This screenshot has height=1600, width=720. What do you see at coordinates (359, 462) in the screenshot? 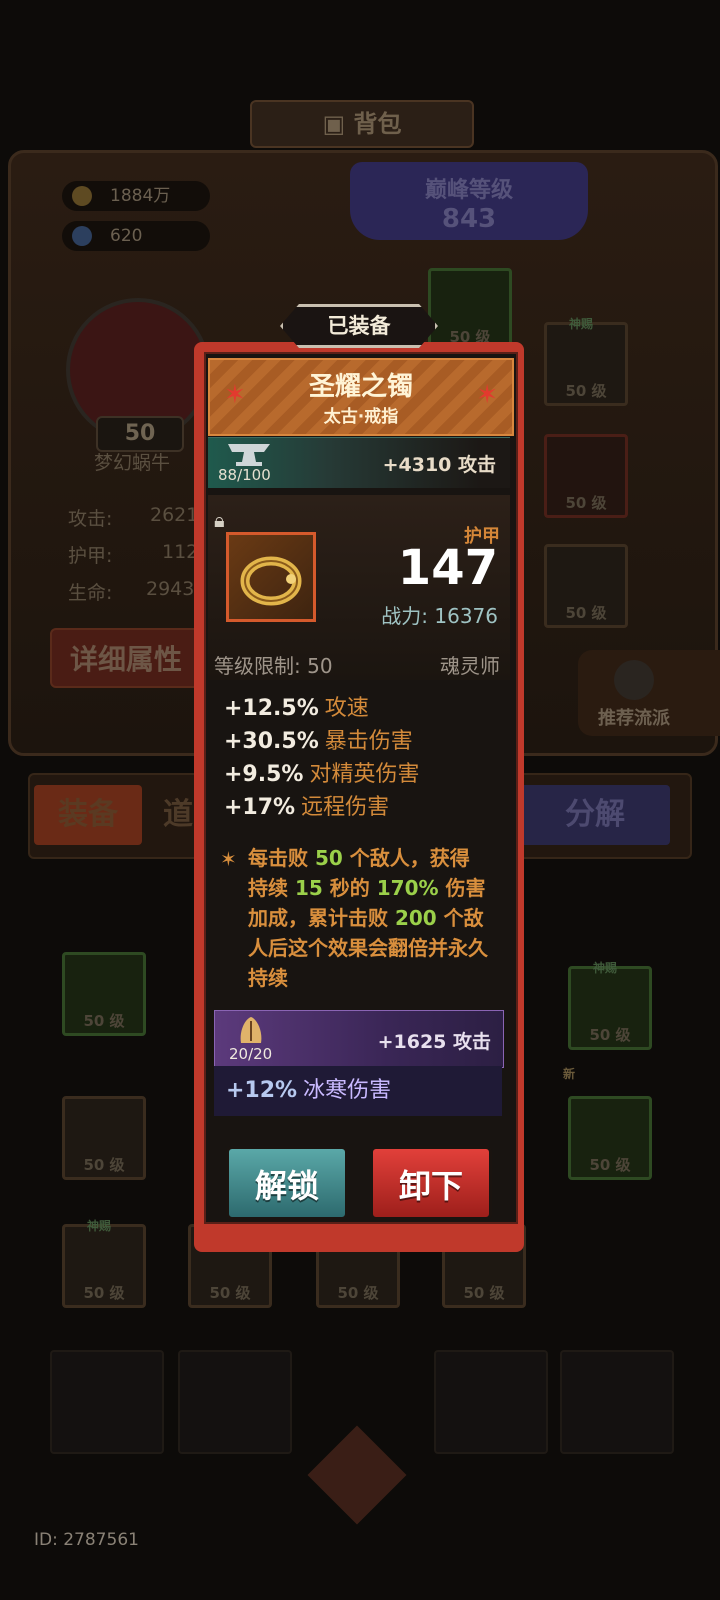
I see `forge-bar: 88/100 +4310 攻击` at bounding box center [359, 462].